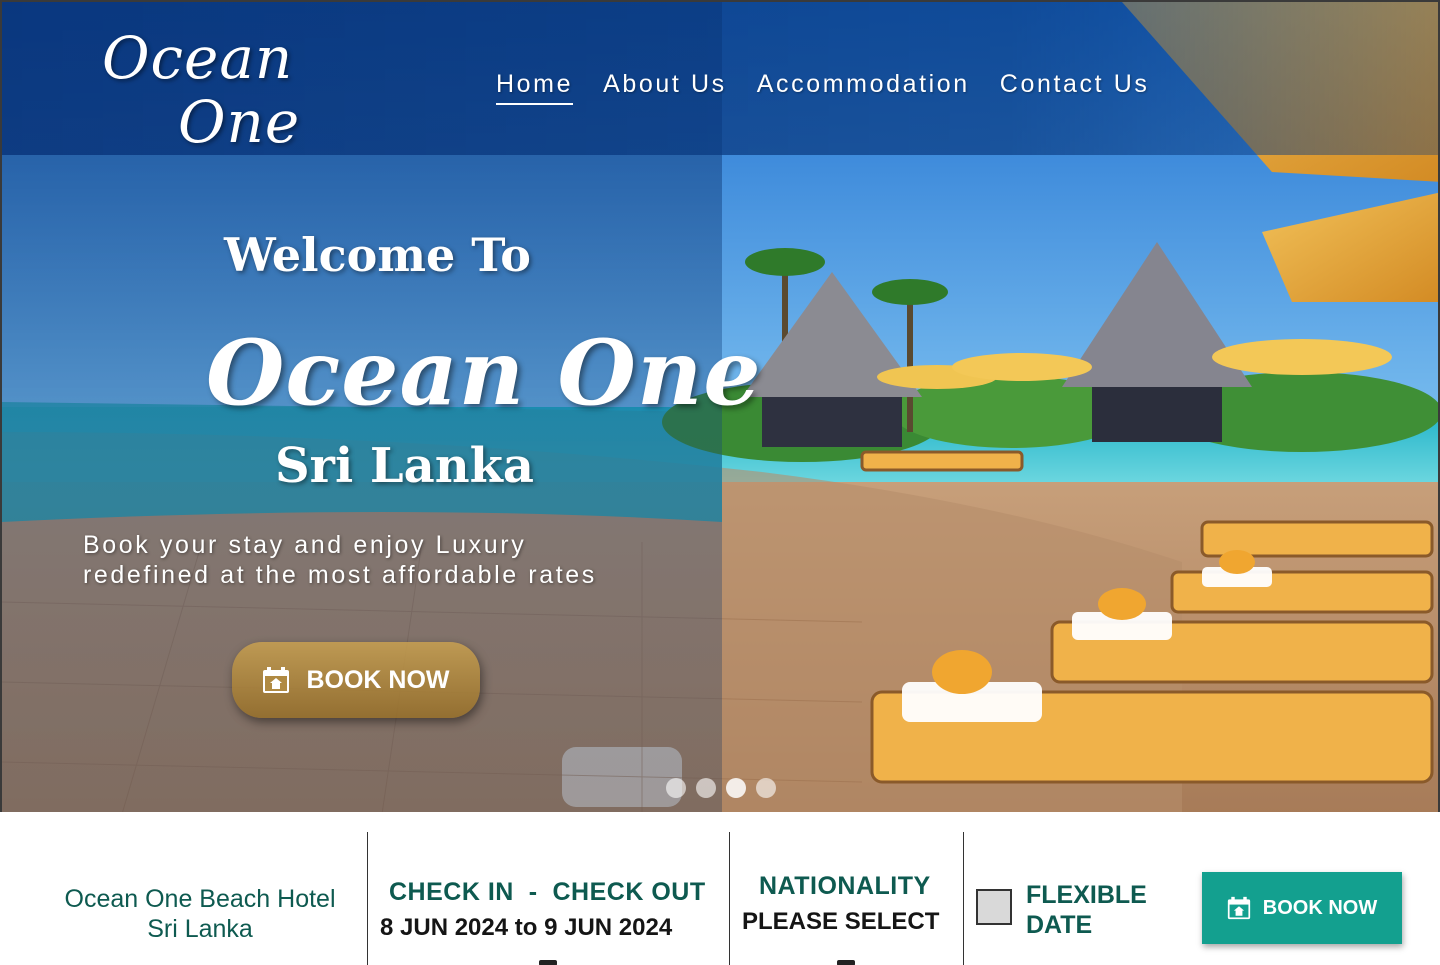  What do you see at coordinates (340, 575) in the screenshot?
I see `hero-tagline-line2: redefined at the most affordable rates` at bounding box center [340, 575].